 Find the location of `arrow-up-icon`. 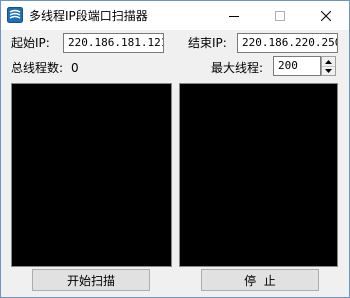

arrow-up-icon is located at coordinates (328, 61).